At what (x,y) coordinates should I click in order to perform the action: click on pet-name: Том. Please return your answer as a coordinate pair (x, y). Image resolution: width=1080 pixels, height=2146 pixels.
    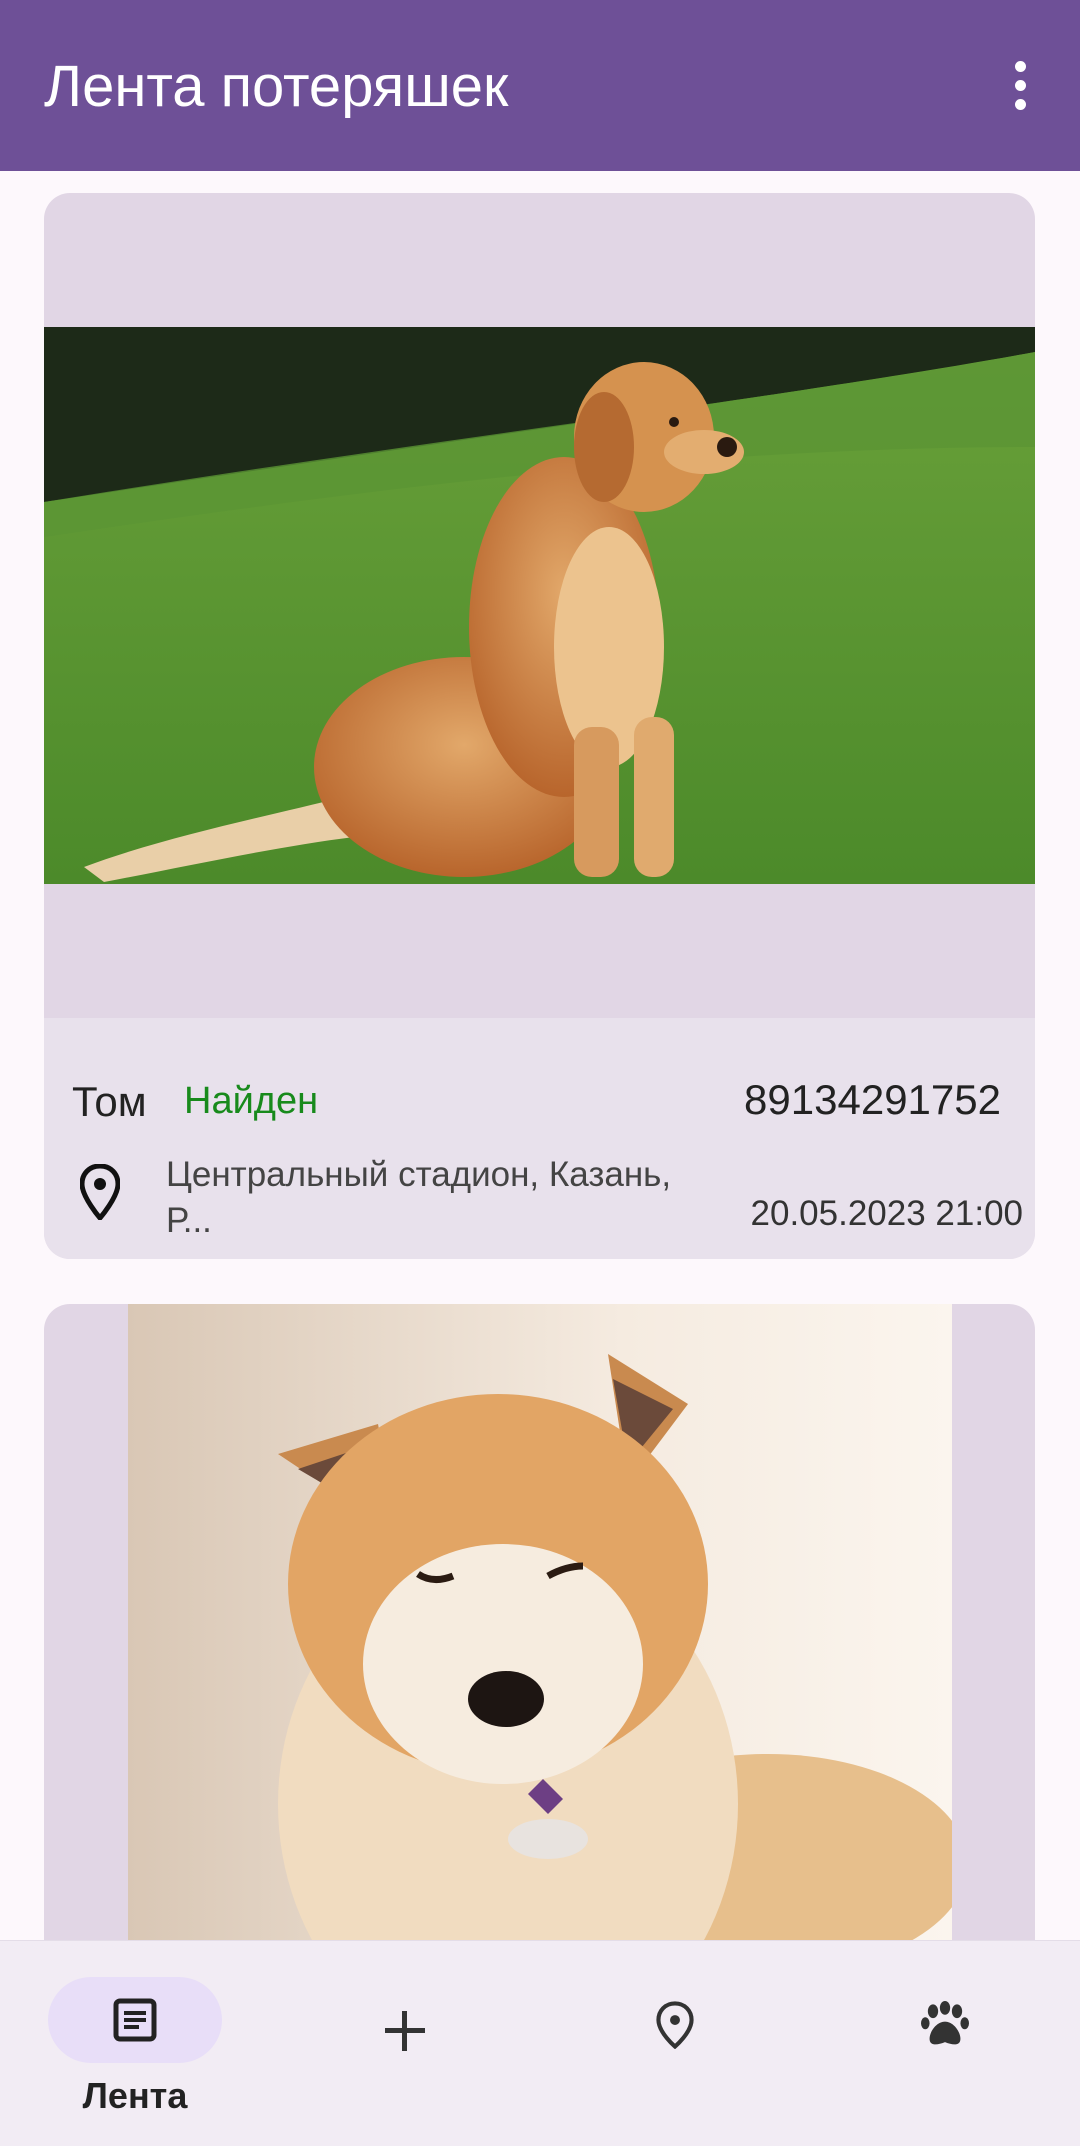
    Looking at the image, I should click on (109, 1101).